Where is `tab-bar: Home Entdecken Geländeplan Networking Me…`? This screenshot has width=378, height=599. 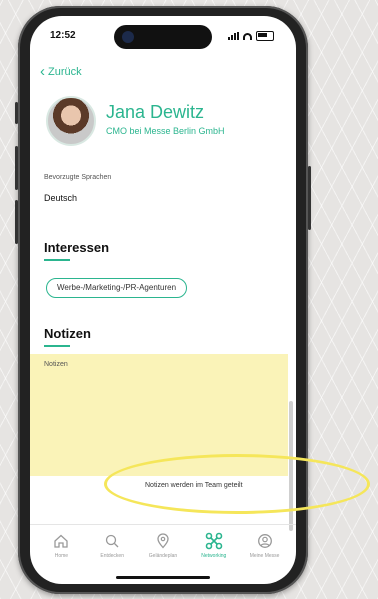
tab-bar: Home Entdecken Geländeplan Networking Me… is located at coordinates (163, 549).